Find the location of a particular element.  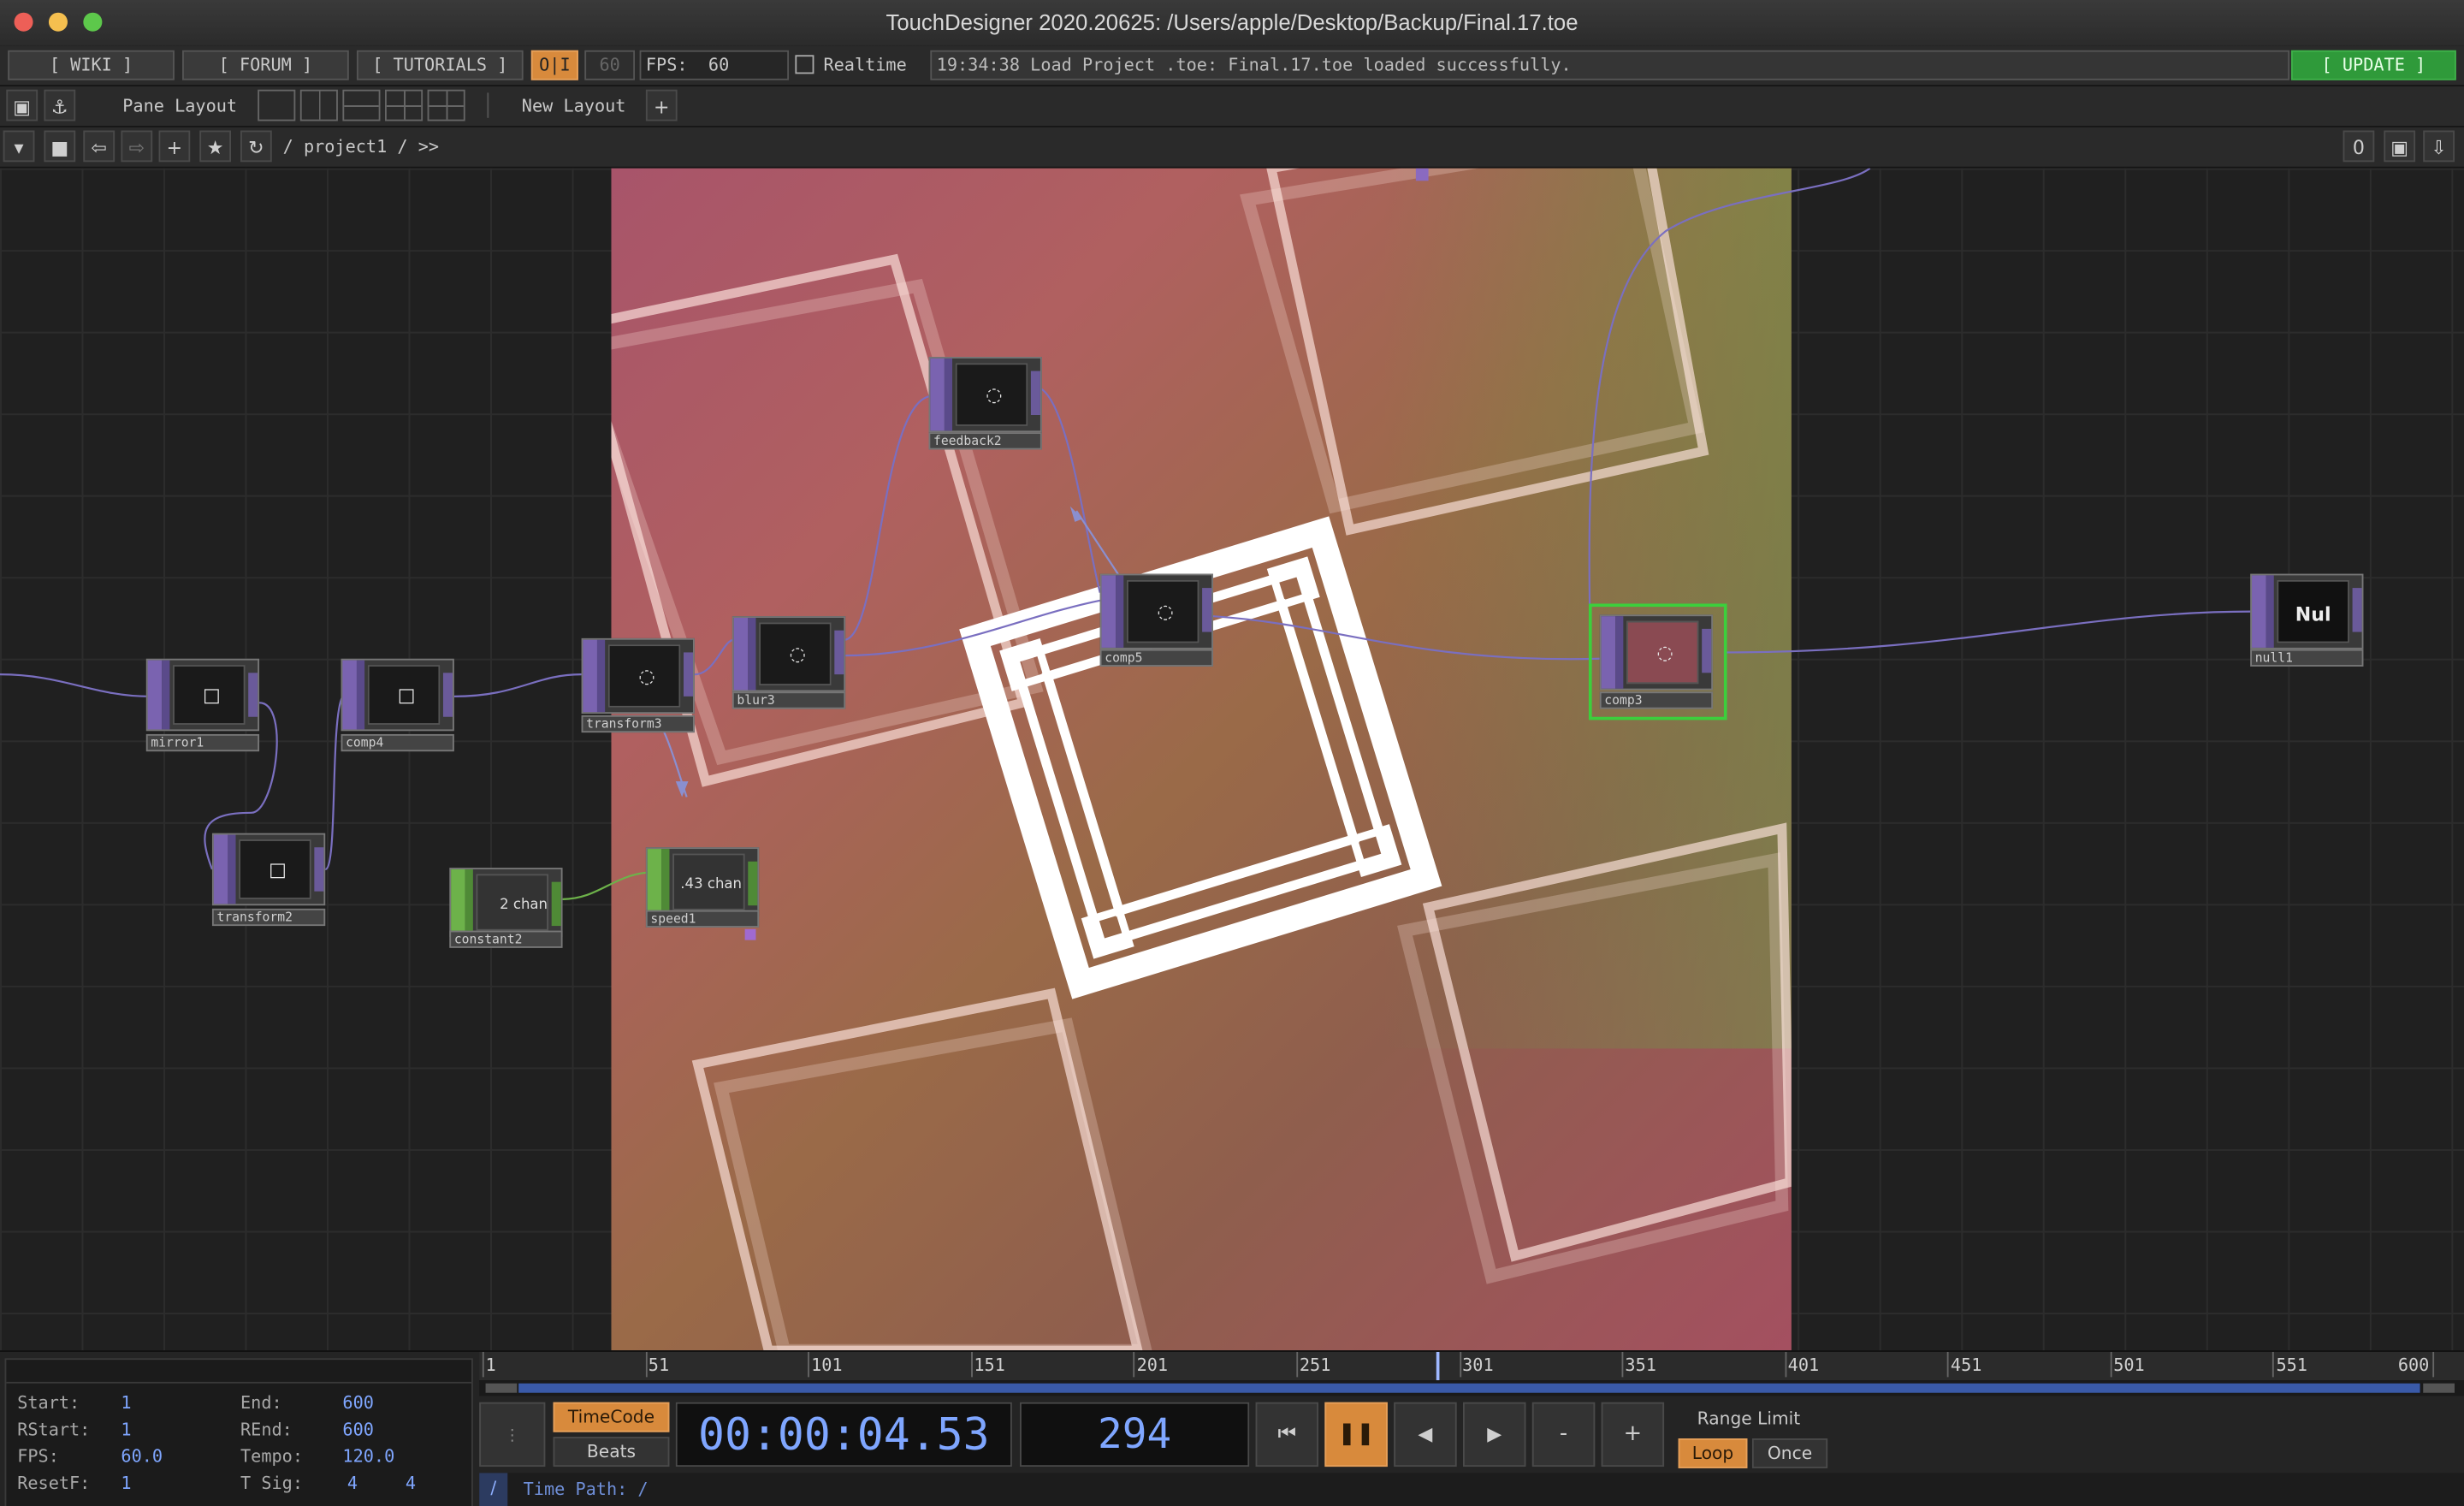

node-comp5: ◌ is located at coordinates (1156, 611).